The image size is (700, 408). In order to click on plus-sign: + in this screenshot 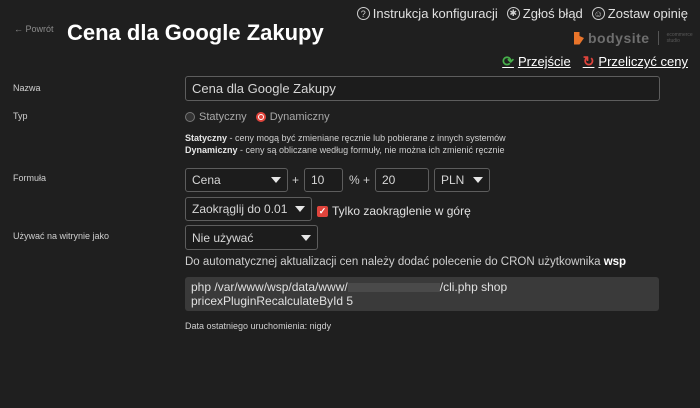, I will do `click(296, 180)`.